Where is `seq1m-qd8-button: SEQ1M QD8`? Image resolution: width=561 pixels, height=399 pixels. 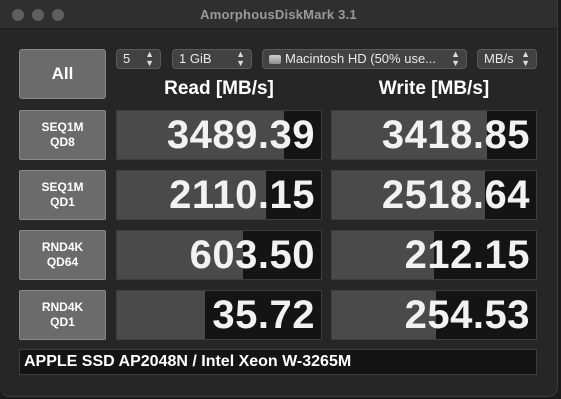
seq1m-qd8-button: SEQ1M QD8 is located at coordinates (62, 135).